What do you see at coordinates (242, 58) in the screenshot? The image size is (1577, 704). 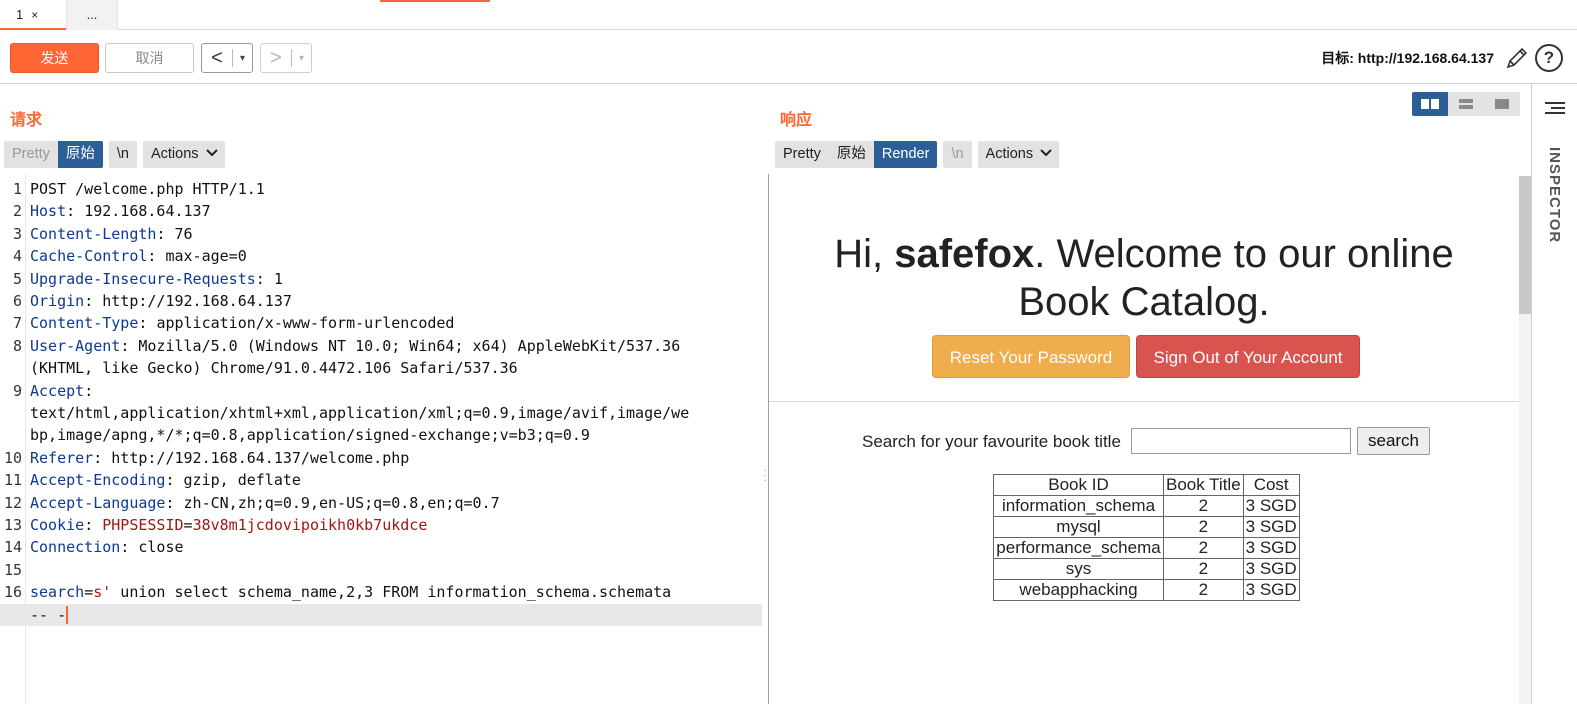 I see `back-history-dropdown-icon: ▾` at bounding box center [242, 58].